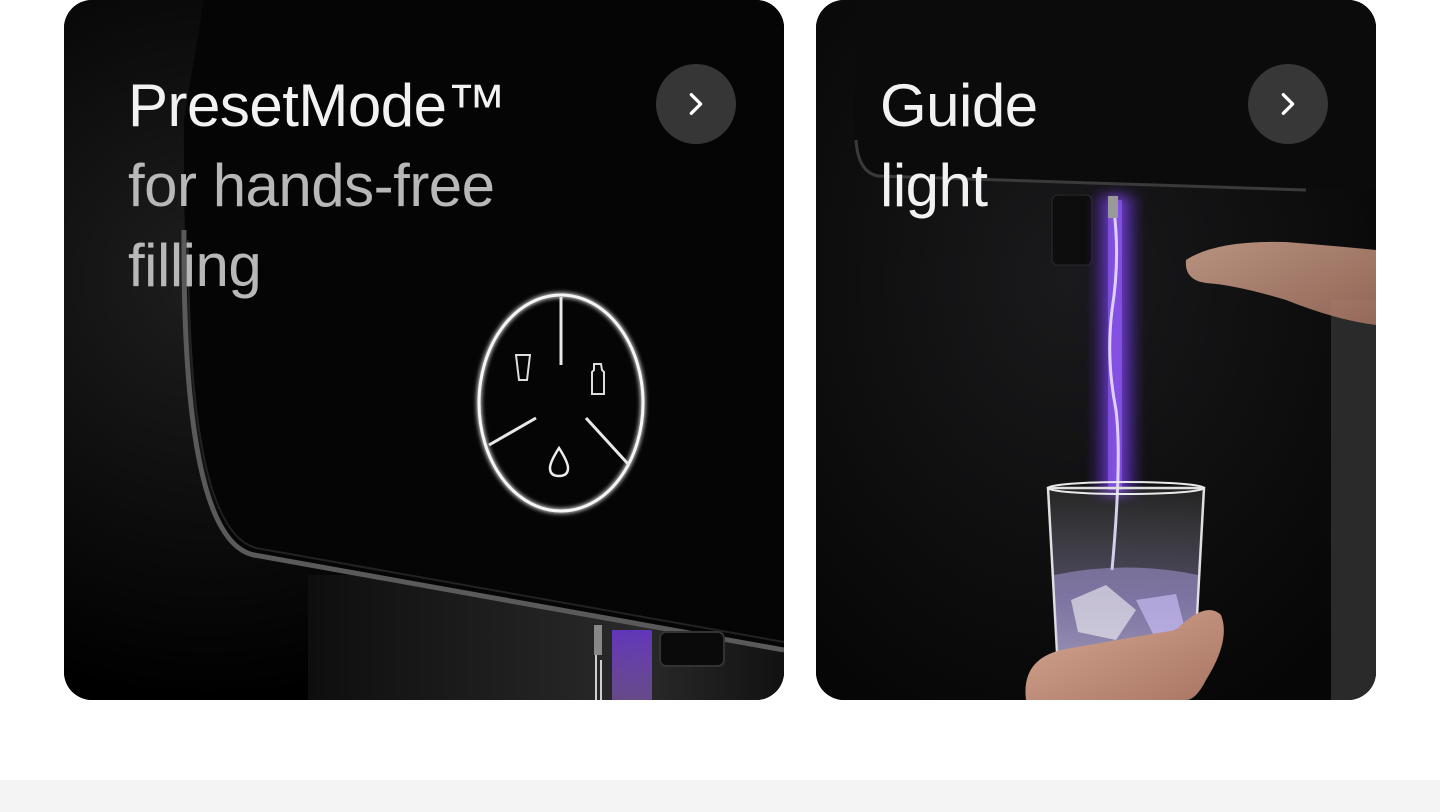 The width and height of the screenshot is (1440, 812). I want to click on guide-light-title-line-1: Guide, so click(959, 105).